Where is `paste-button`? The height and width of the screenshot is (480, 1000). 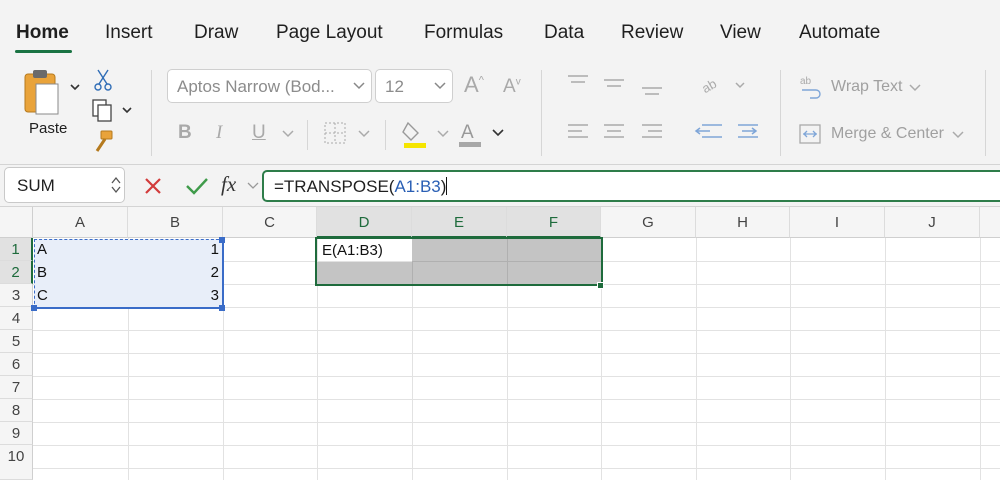
paste-button is located at coordinates (53, 95).